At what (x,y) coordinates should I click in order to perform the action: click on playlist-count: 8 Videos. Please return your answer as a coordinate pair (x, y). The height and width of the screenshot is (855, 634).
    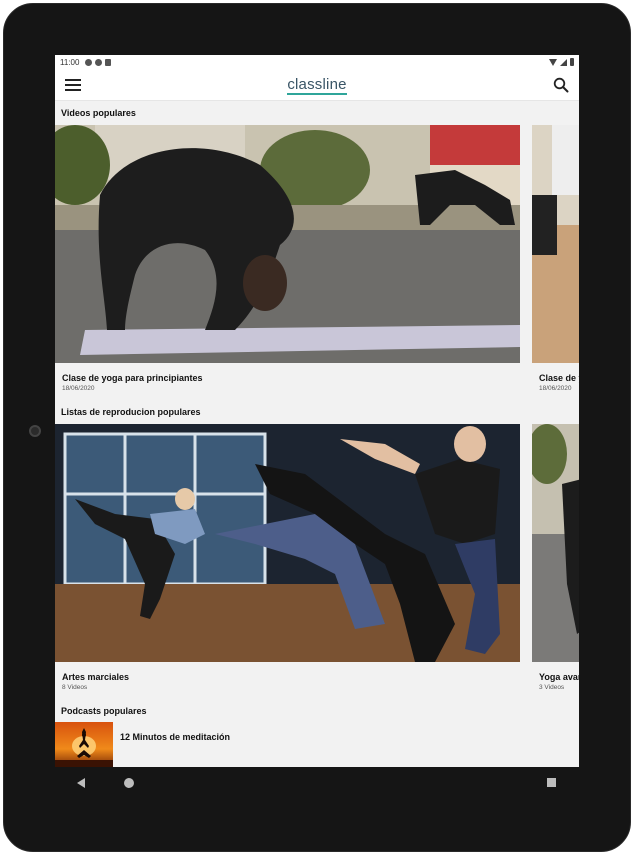
    Looking at the image, I should click on (75, 687).